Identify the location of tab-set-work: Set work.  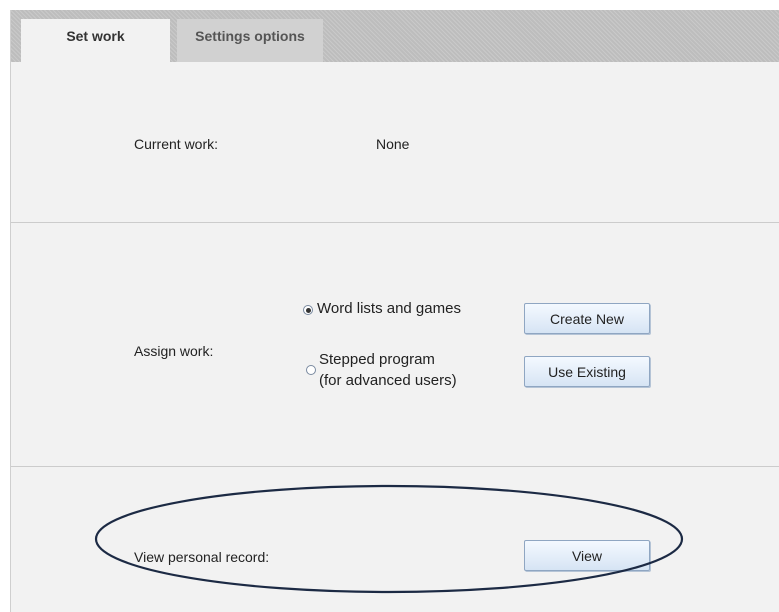
(95, 41).